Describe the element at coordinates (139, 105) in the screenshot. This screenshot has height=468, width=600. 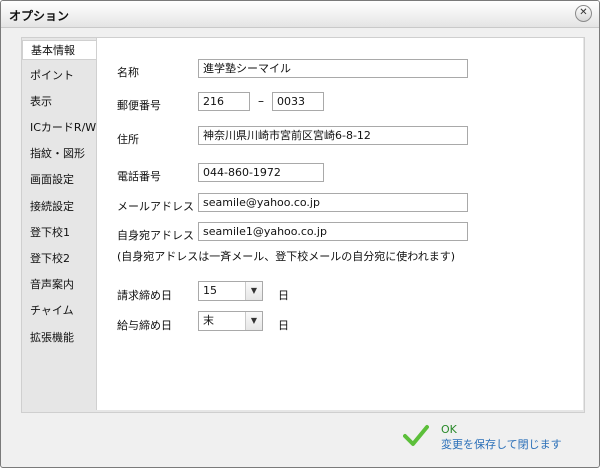
I see `postal-label: 郵便番号` at that location.